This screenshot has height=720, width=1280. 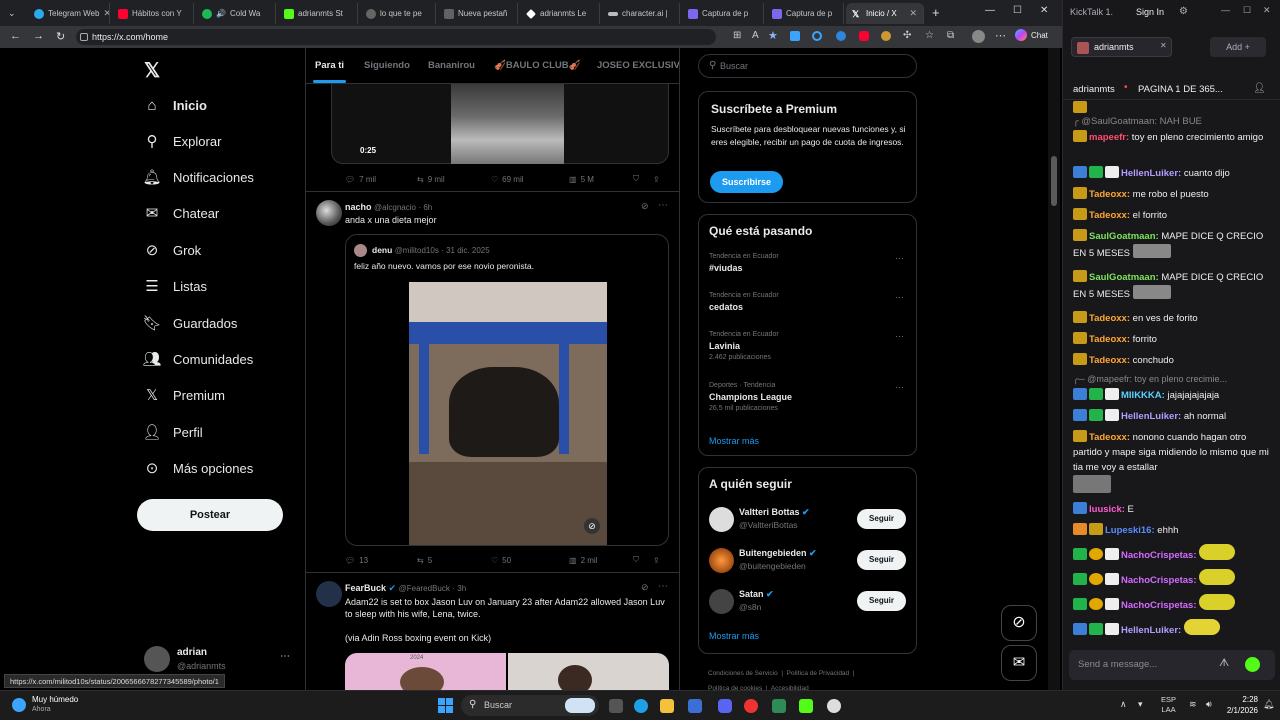 What do you see at coordinates (530, 560) in the screenshot?
I see `like-button: ♡ 50` at bounding box center [530, 560].